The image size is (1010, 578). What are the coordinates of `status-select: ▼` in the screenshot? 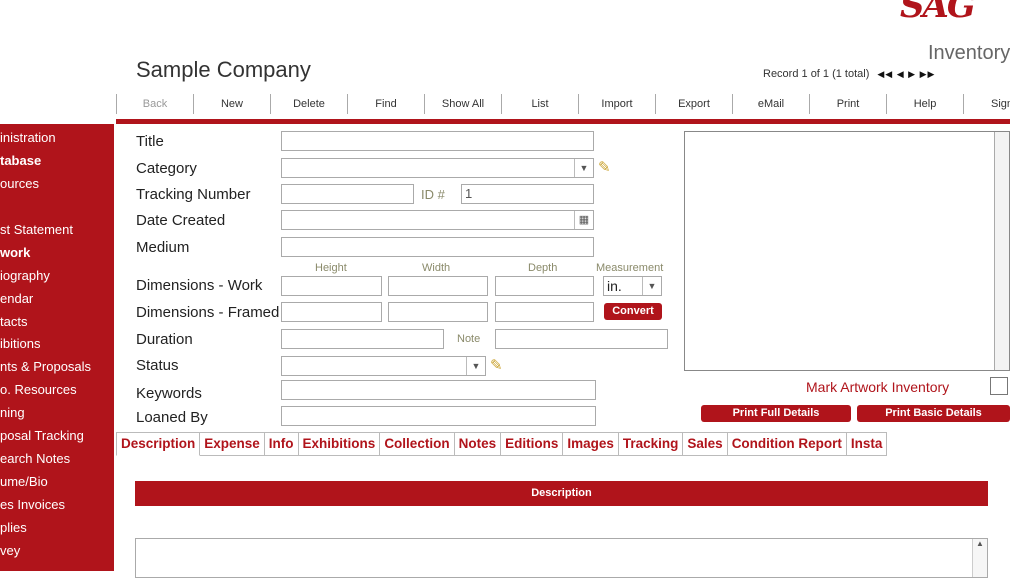 It's located at (383, 366).